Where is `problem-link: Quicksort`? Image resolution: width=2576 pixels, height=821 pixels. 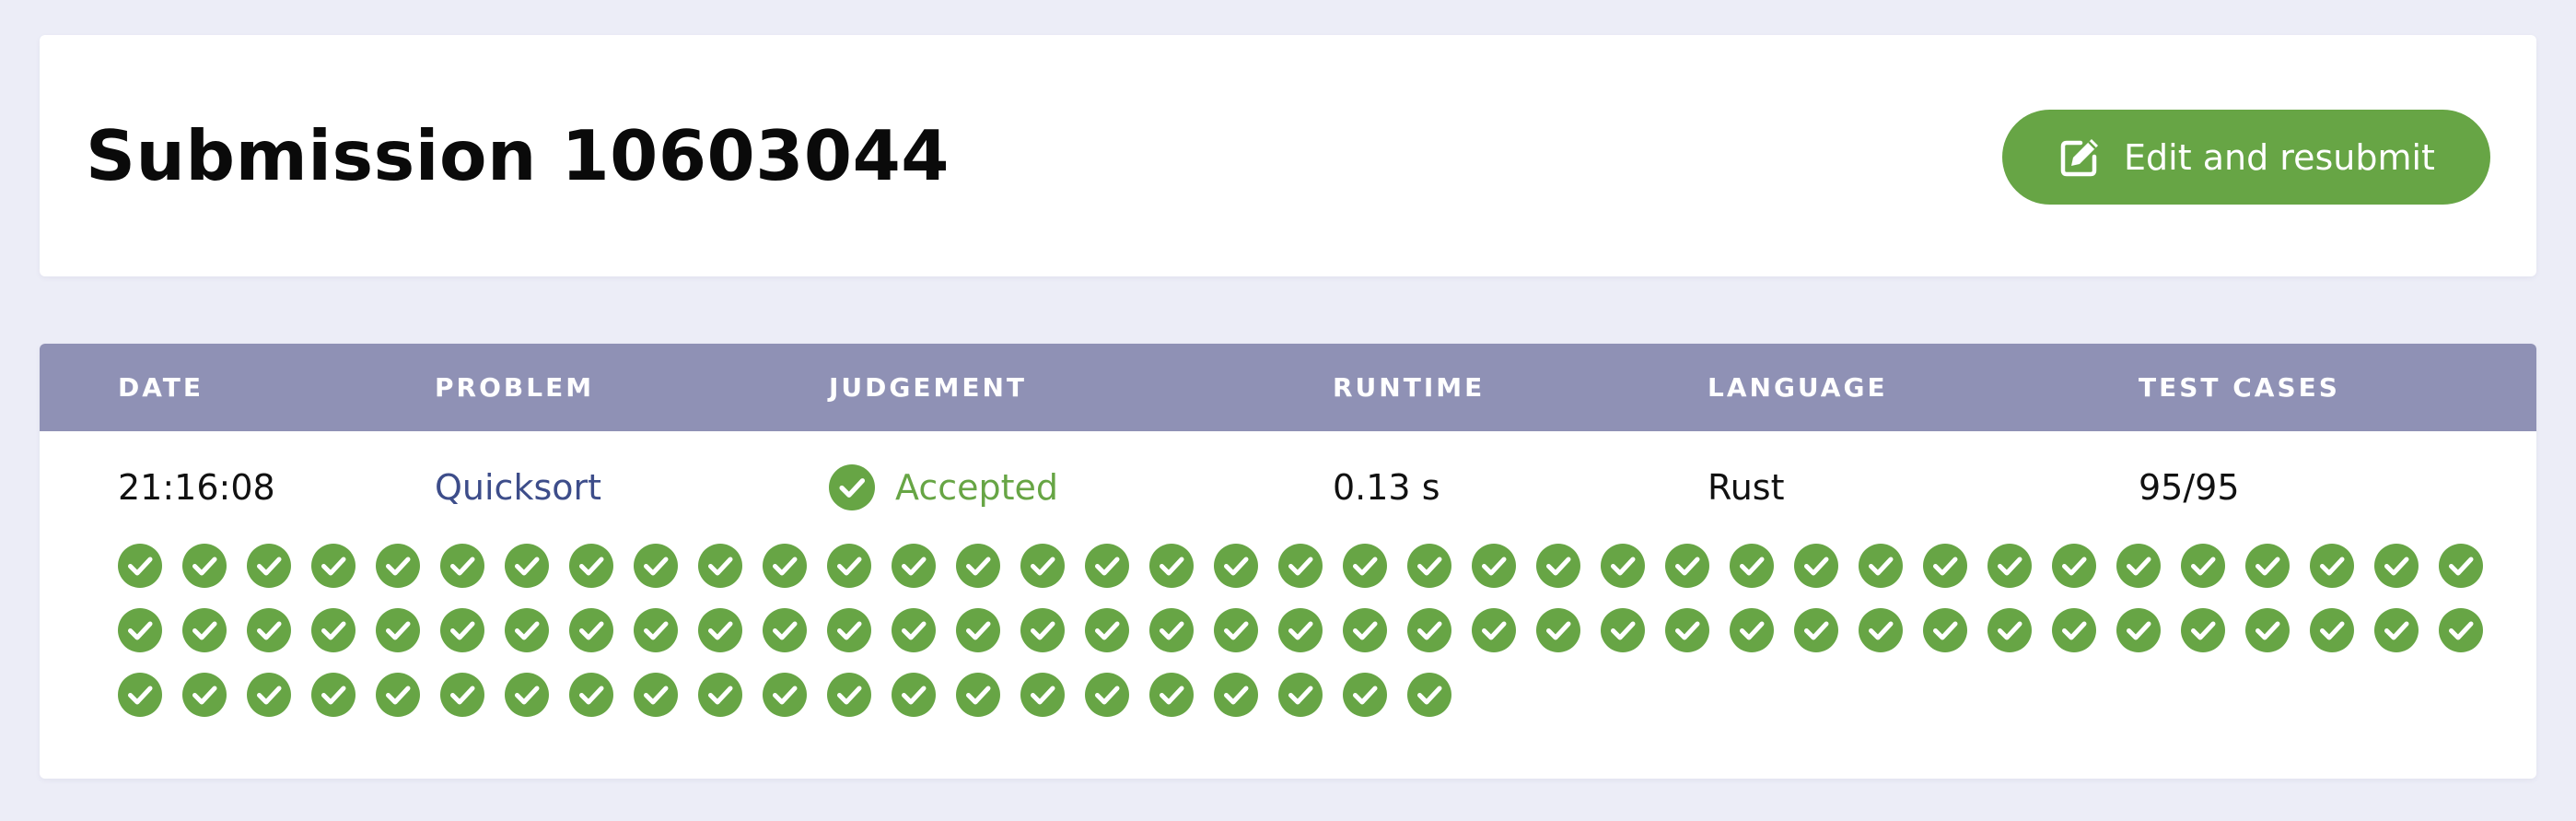
problem-link: Quicksort is located at coordinates (518, 487).